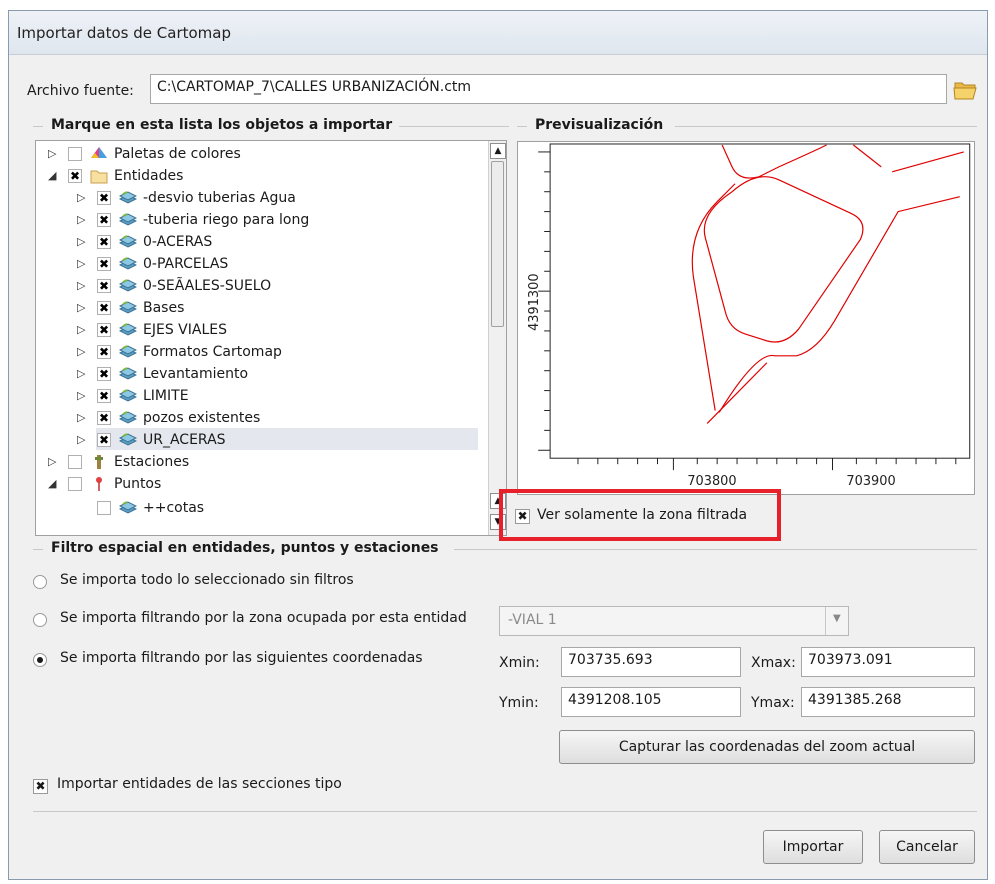  Describe the element at coordinates (548, 89) in the screenshot. I see `source-file-input: C:\CARTOMAP_7\CALLES URBANIZACIÓN.ctm` at that location.